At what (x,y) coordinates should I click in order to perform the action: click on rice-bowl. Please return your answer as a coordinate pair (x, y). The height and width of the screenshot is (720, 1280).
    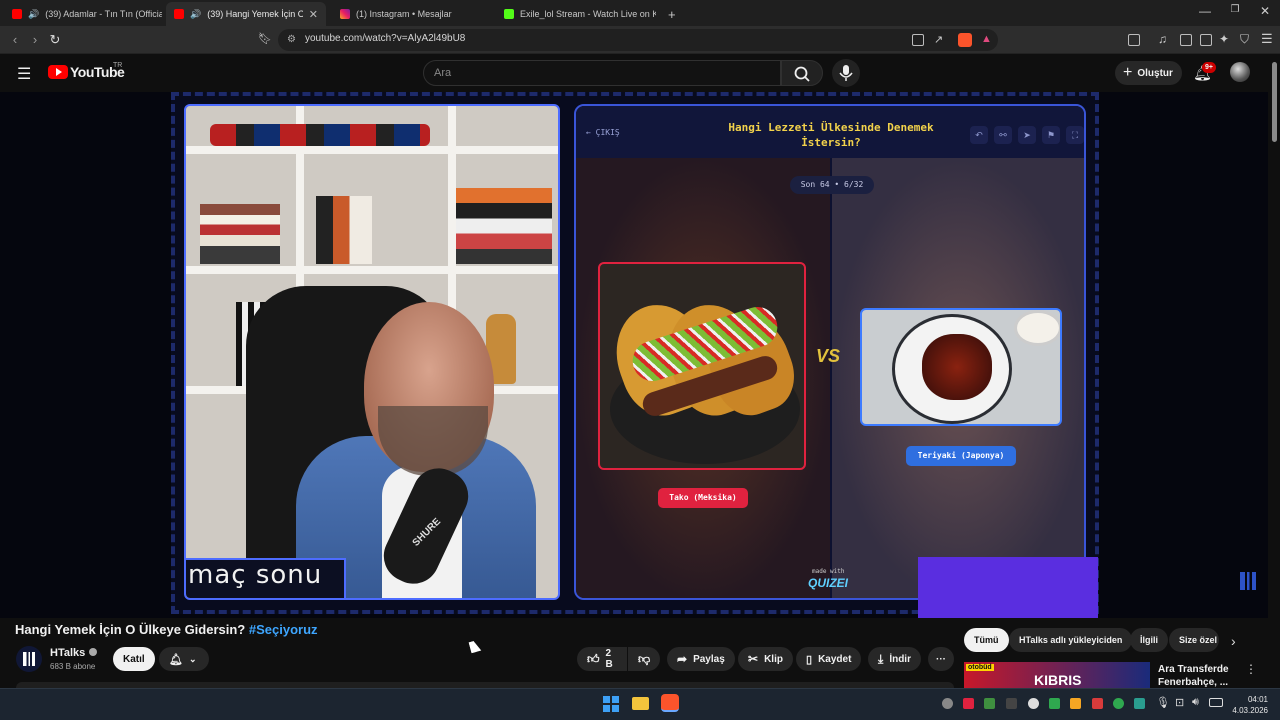
    Looking at the image, I should click on (1037, 328).